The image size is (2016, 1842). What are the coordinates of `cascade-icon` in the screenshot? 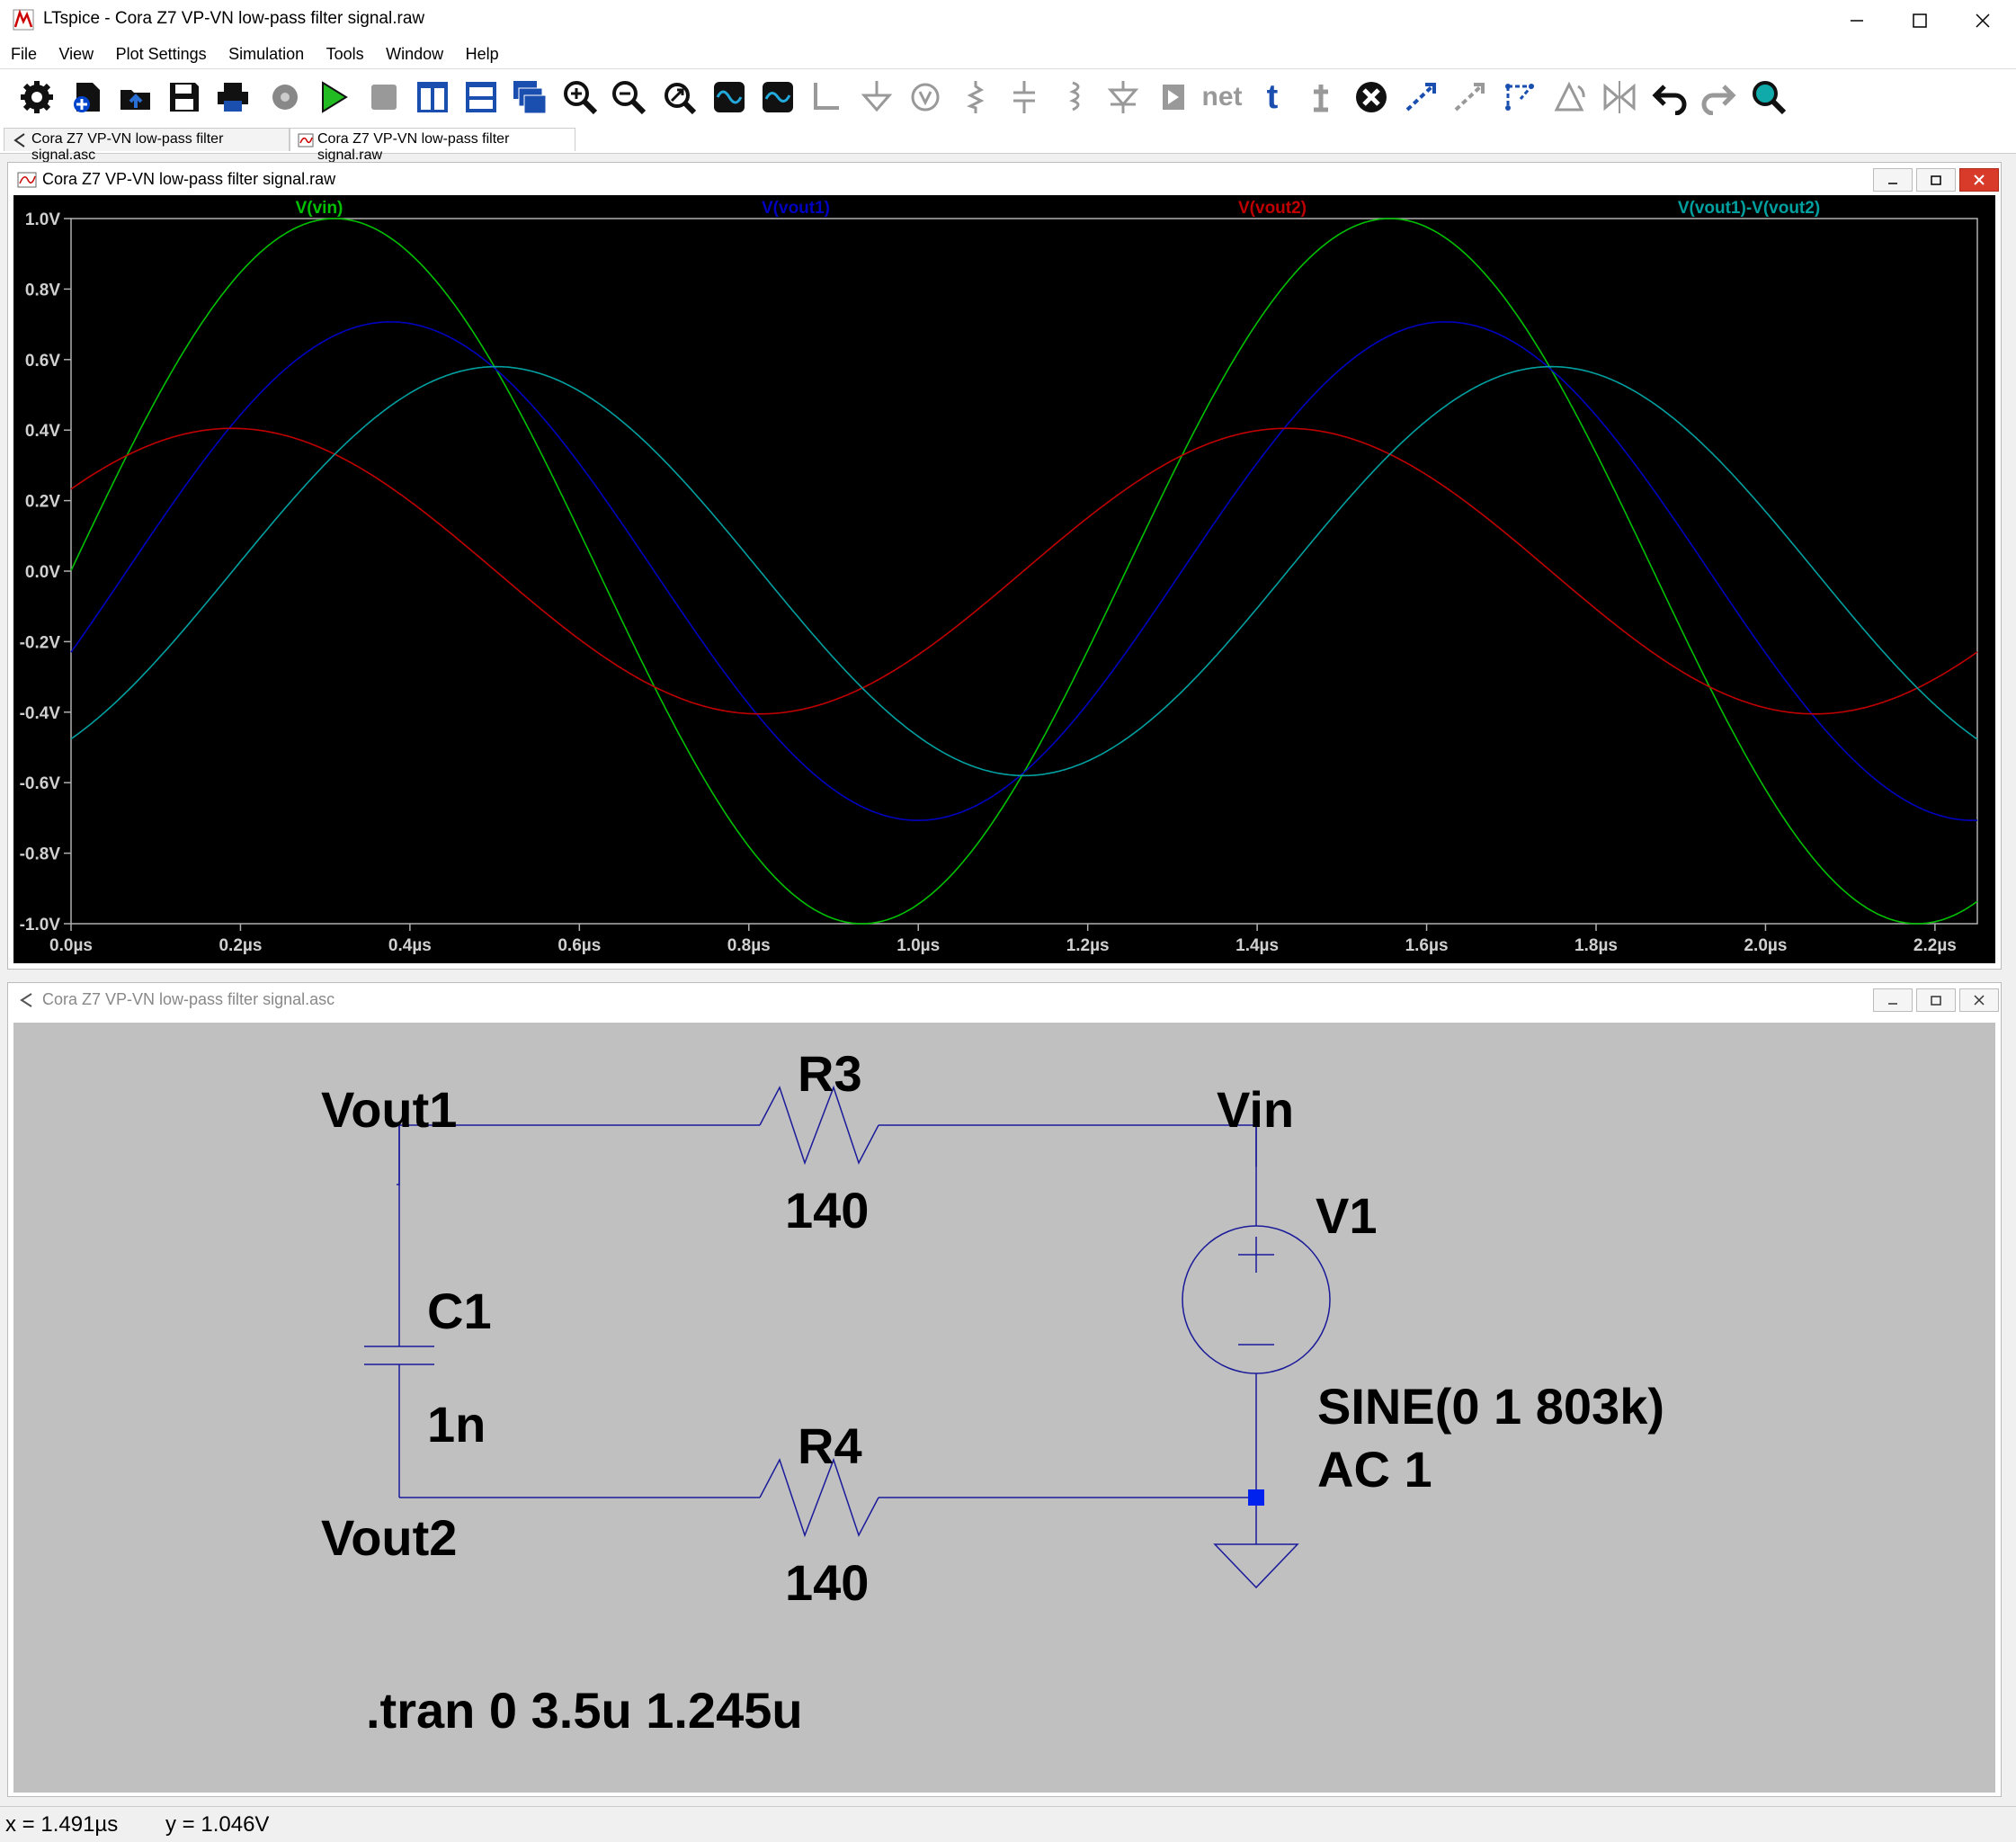 It's located at (530, 97).